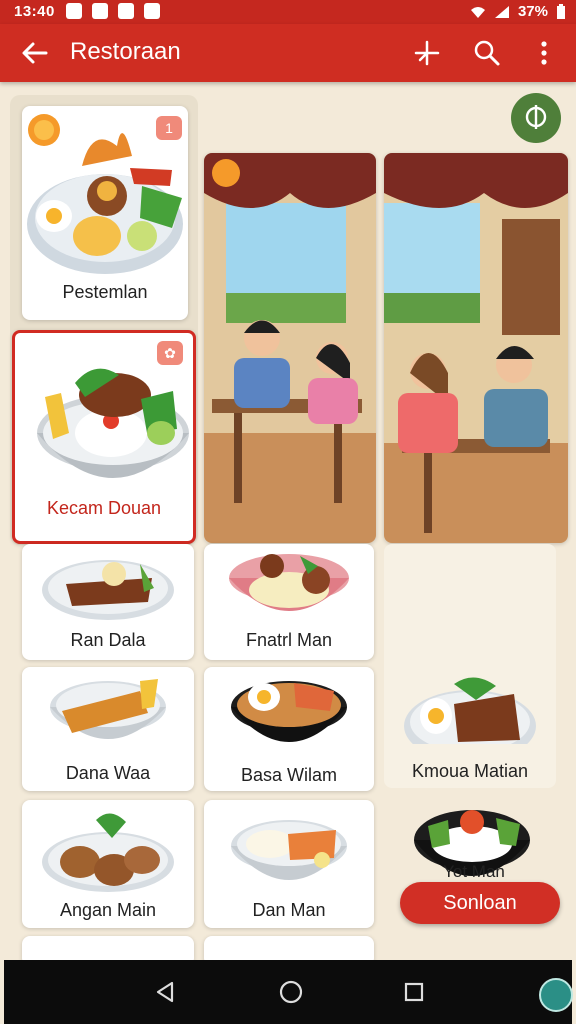 Image resolution: width=576 pixels, height=1024 pixels. What do you see at coordinates (152, 11) in the screenshot?
I see `calendar-icon` at bounding box center [152, 11].